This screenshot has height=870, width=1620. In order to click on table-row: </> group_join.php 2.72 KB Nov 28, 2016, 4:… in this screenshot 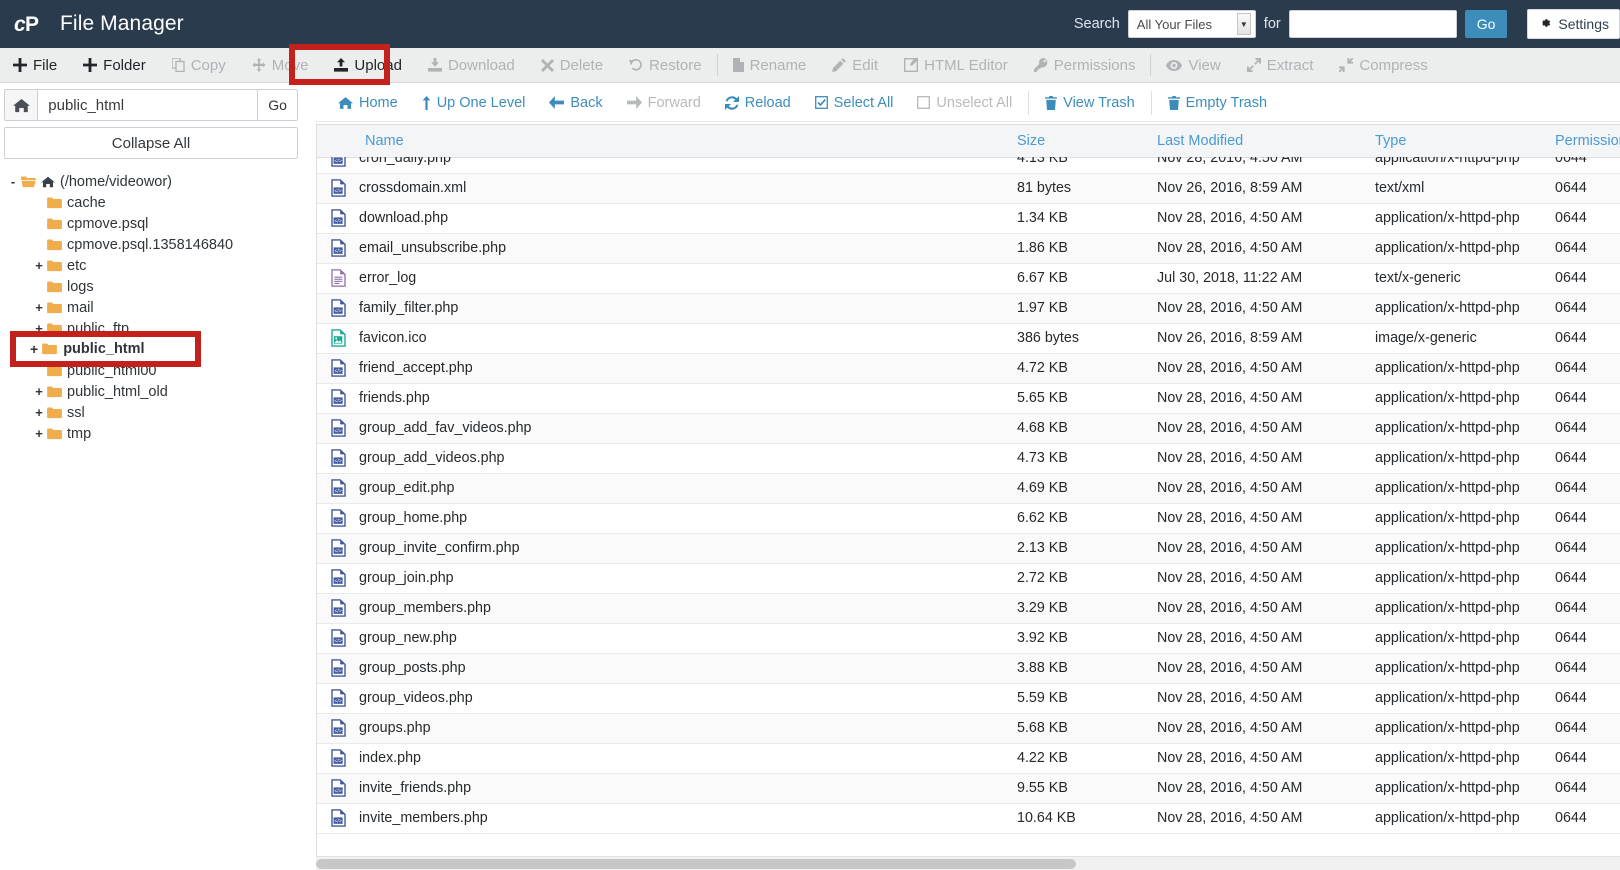, I will do `click(968, 578)`.